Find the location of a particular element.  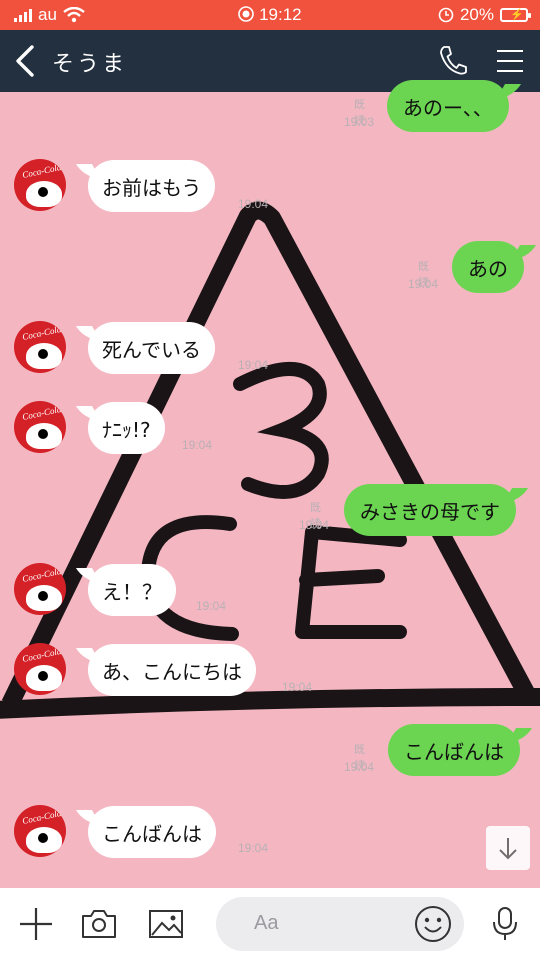

alarm-icon is located at coordinates (446, 15).